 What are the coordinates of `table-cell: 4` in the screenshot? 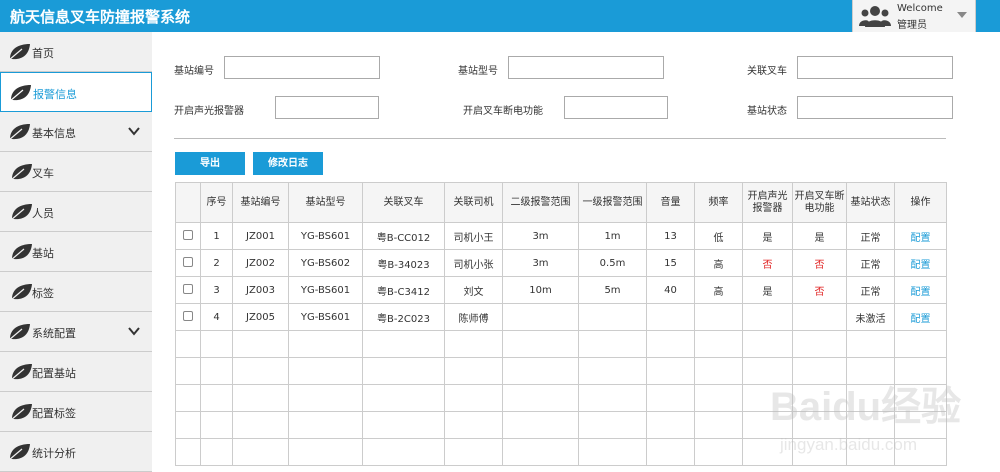 It's located at (216, 317).